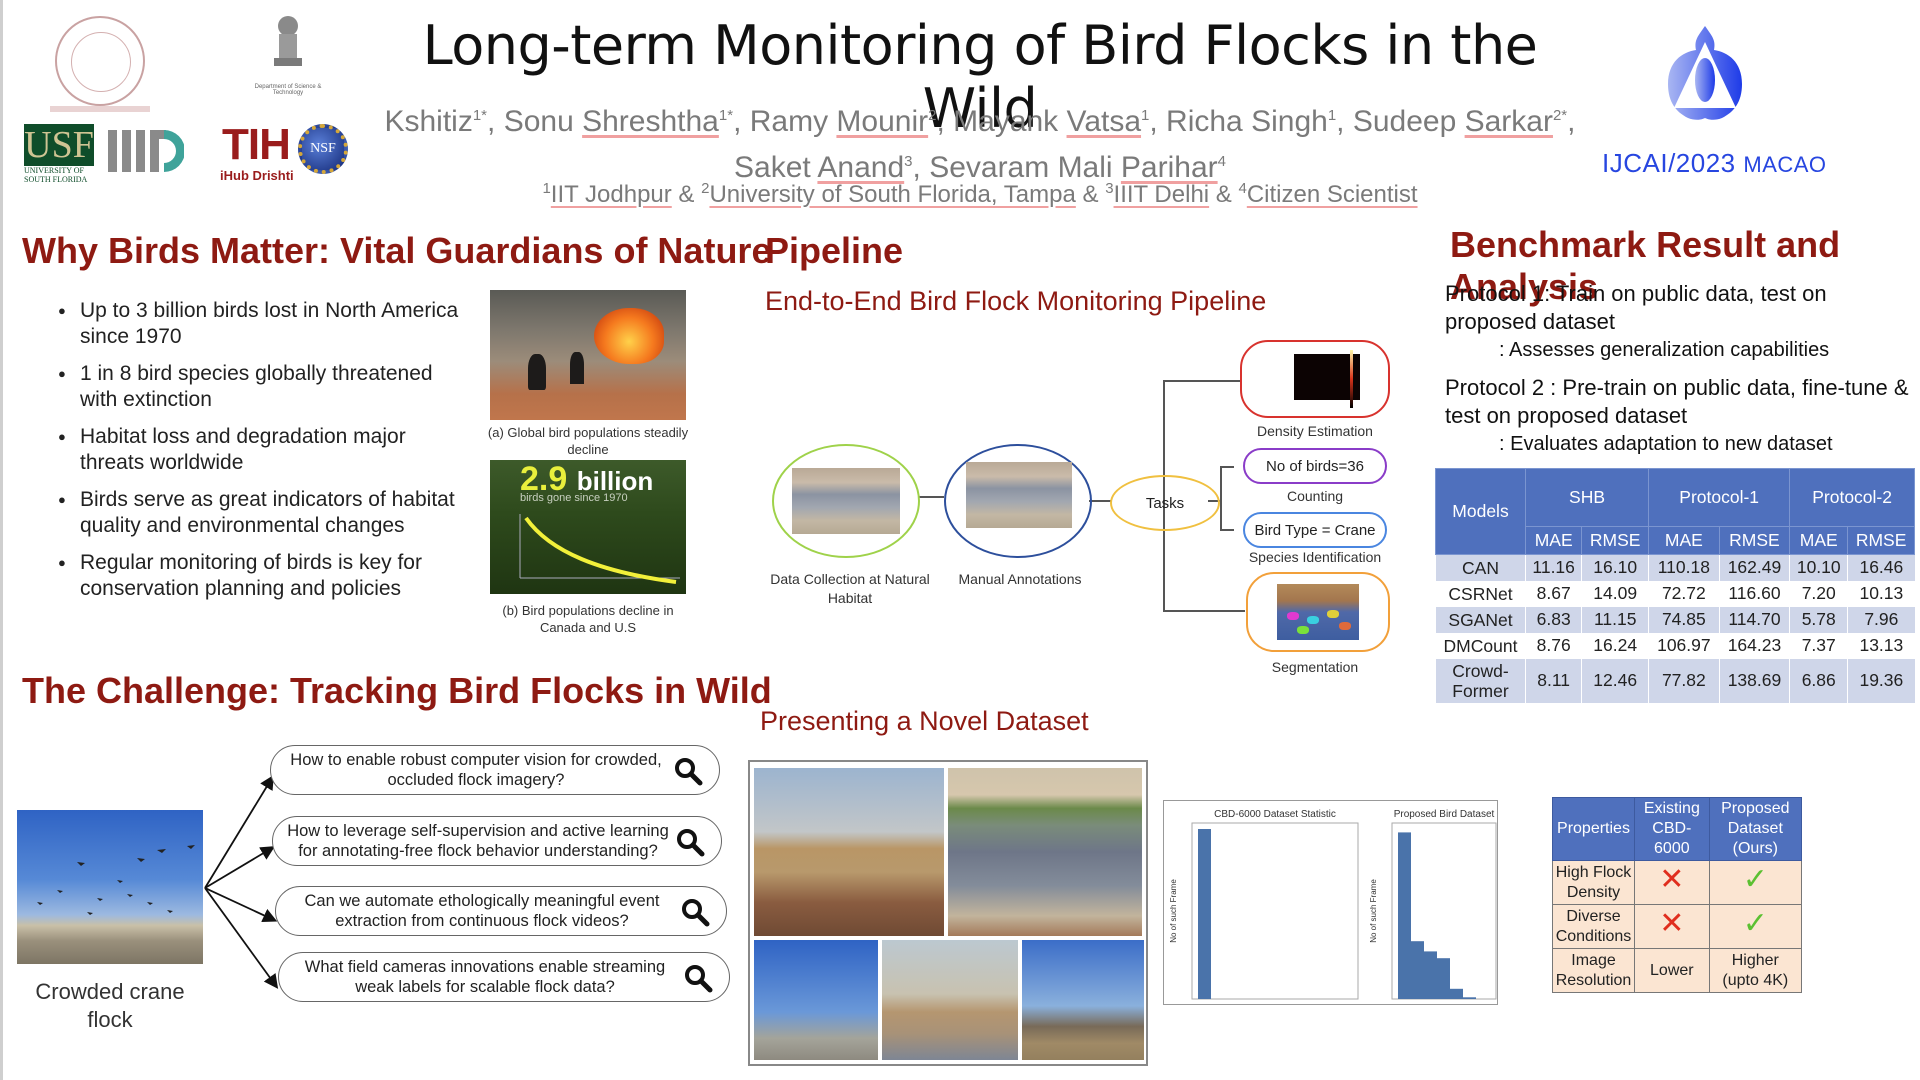 The width and height of the screenshot is (1920, 1080). I want to click on benchmark-group-header-row: Models SHB Protocol-1 Protocol-2, so click(1675, 511).